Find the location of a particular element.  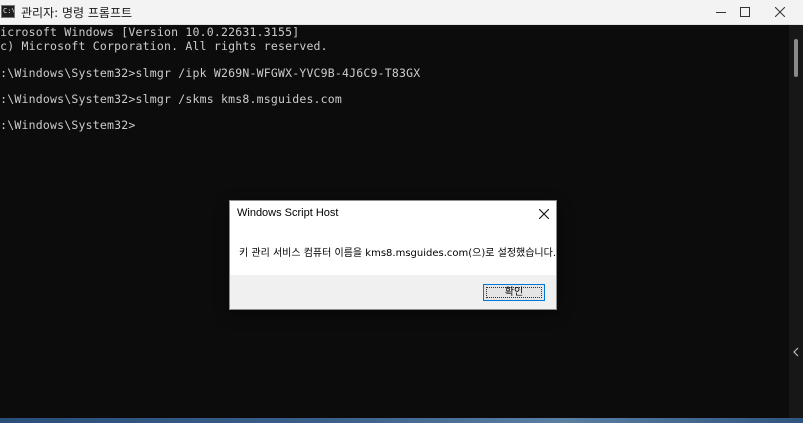

ok-button: 확인 is located at coordinates (514, 292).